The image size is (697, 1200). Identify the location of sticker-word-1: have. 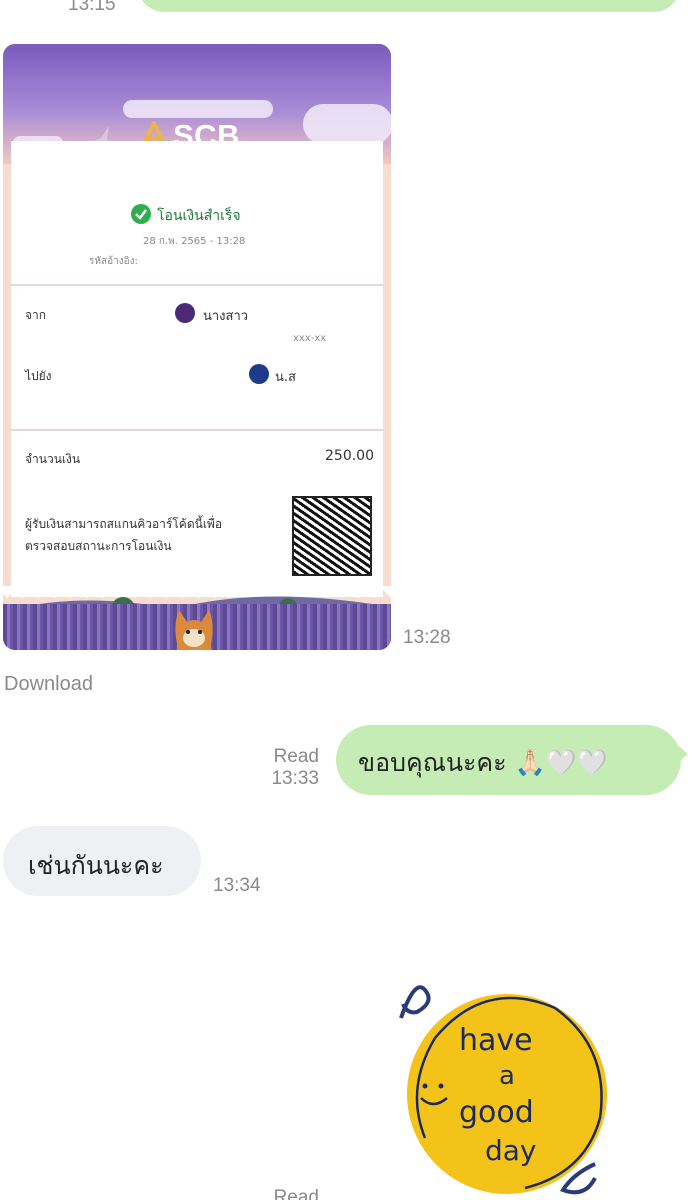
(496, 1040).